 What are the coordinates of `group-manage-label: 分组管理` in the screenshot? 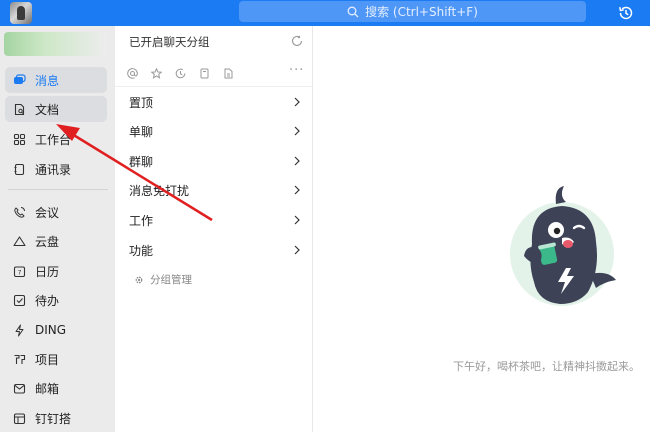 It's located at (171, 280).